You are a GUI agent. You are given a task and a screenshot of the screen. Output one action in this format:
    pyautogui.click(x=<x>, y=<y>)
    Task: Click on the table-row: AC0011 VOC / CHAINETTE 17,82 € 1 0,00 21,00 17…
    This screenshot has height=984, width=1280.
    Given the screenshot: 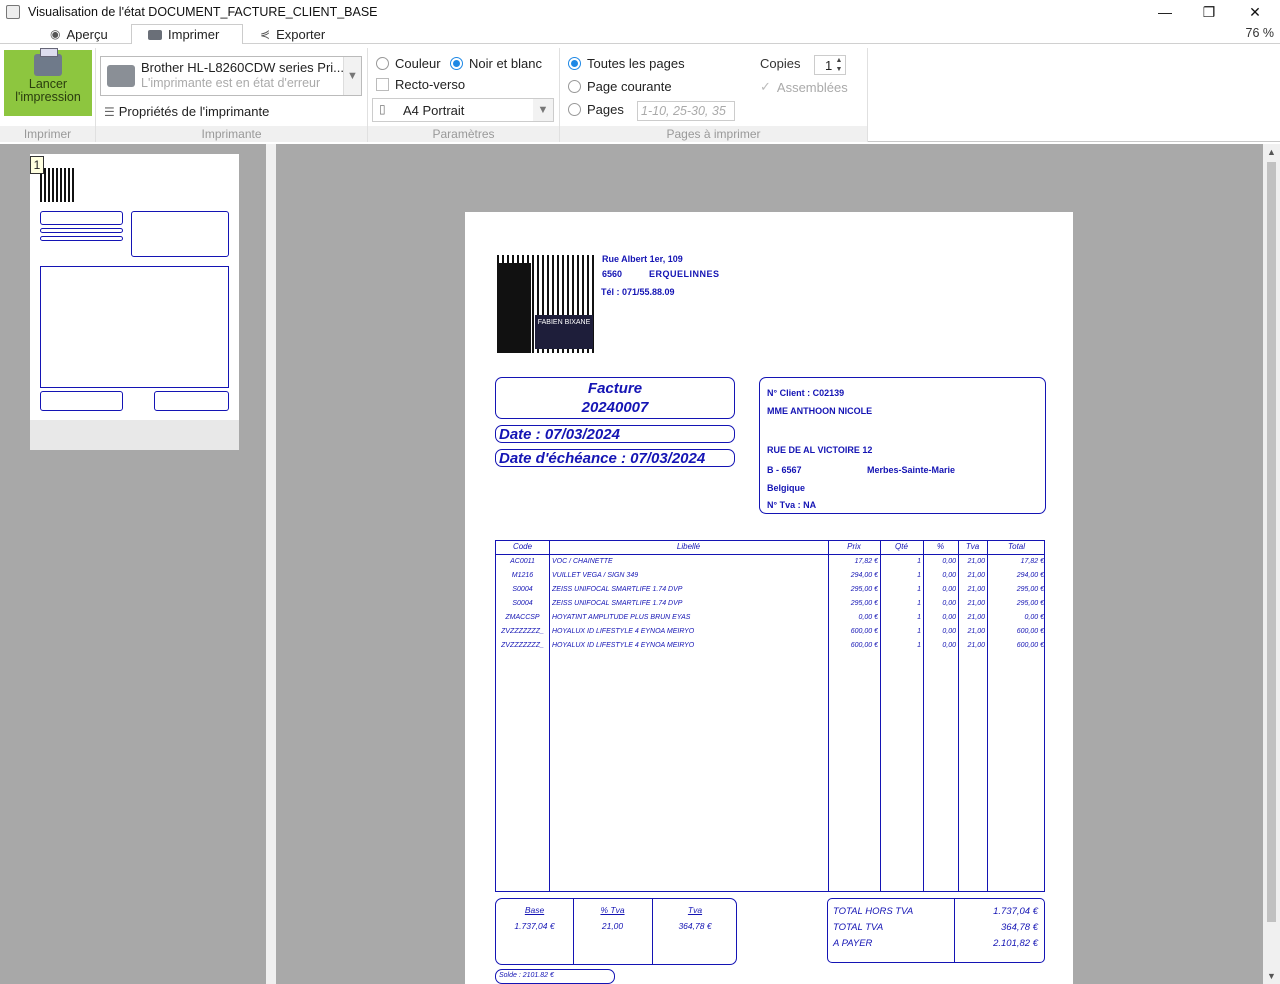 What is the action you would take?
    pyautogui.click(x=770, y=562)
    